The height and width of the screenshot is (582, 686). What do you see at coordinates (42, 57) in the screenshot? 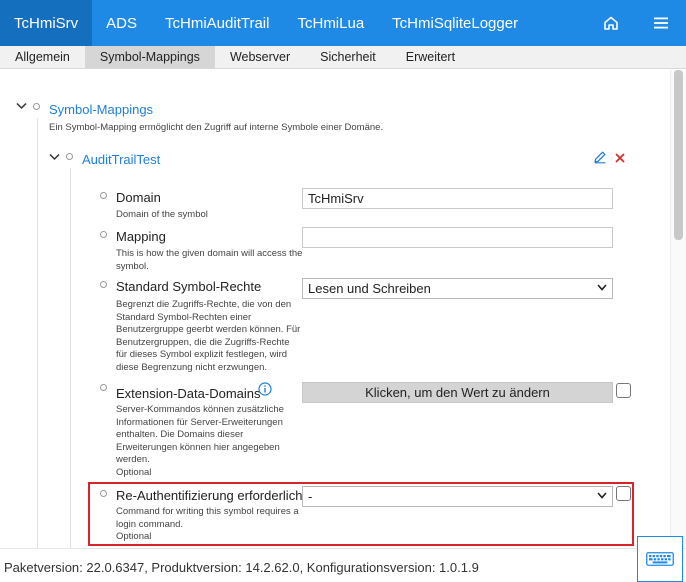
I see `tab-allgemein: Allgemein` at bounding box center [42, 57].